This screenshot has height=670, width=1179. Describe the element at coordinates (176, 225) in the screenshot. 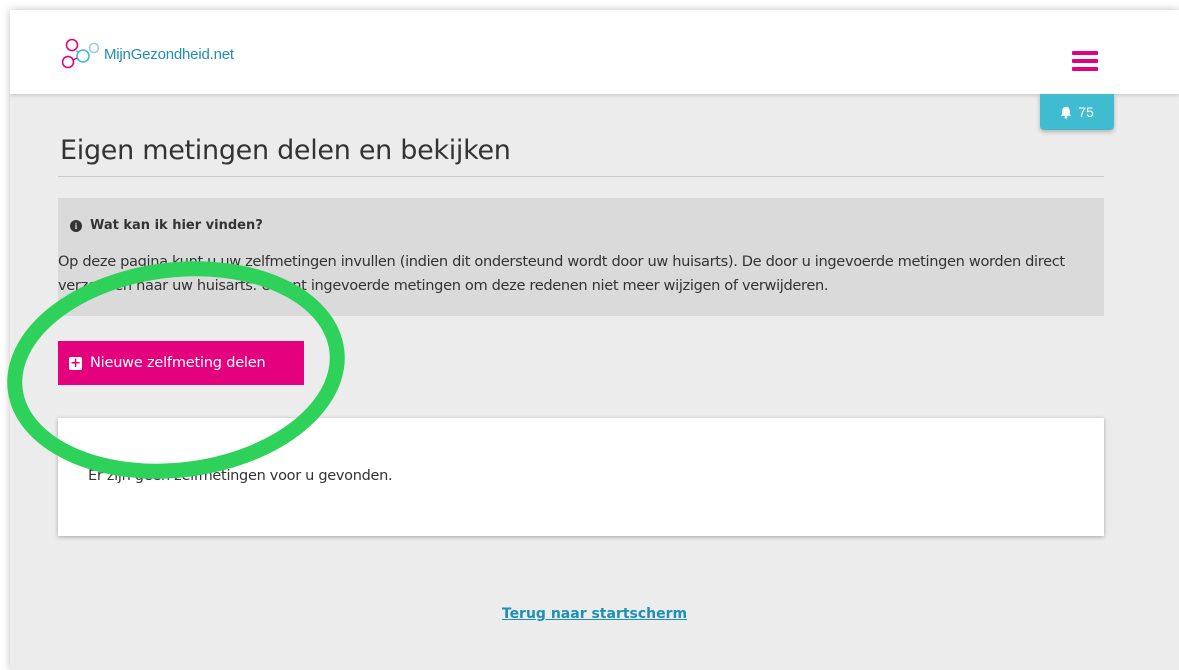

I see `info-heading-text: Wat kan ik hier vinden?` at that location.